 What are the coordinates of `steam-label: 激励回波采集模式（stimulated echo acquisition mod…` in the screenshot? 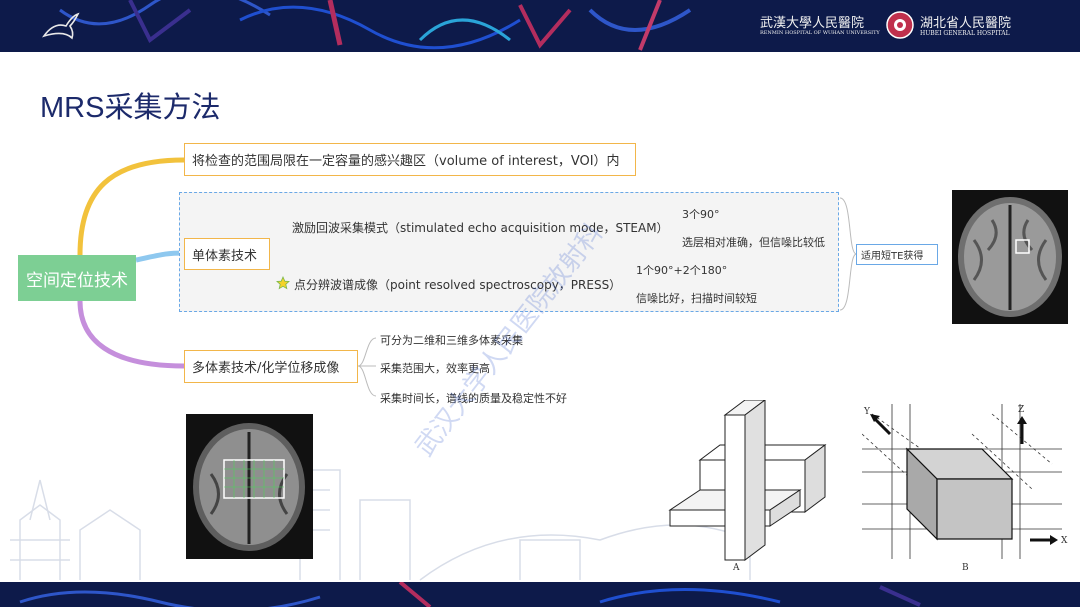 It's located at (480, 228).